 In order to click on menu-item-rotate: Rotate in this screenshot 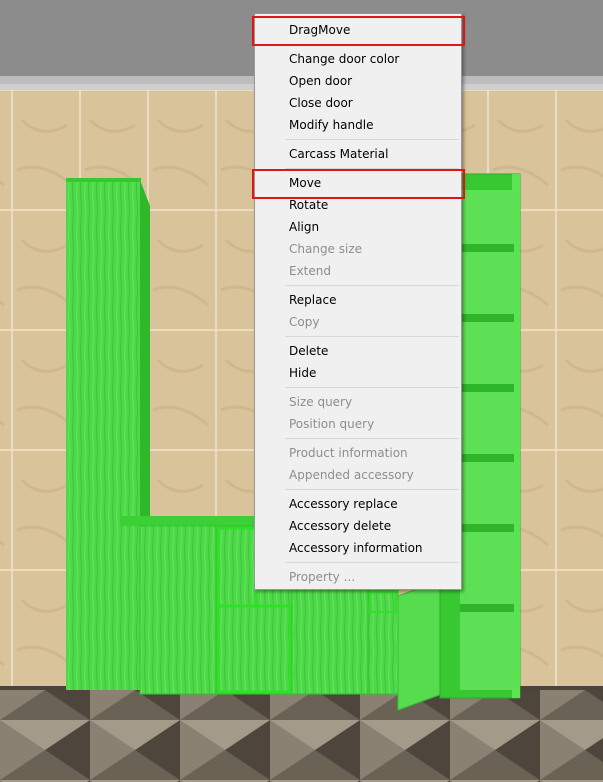, I will do `click(358, 205)`.